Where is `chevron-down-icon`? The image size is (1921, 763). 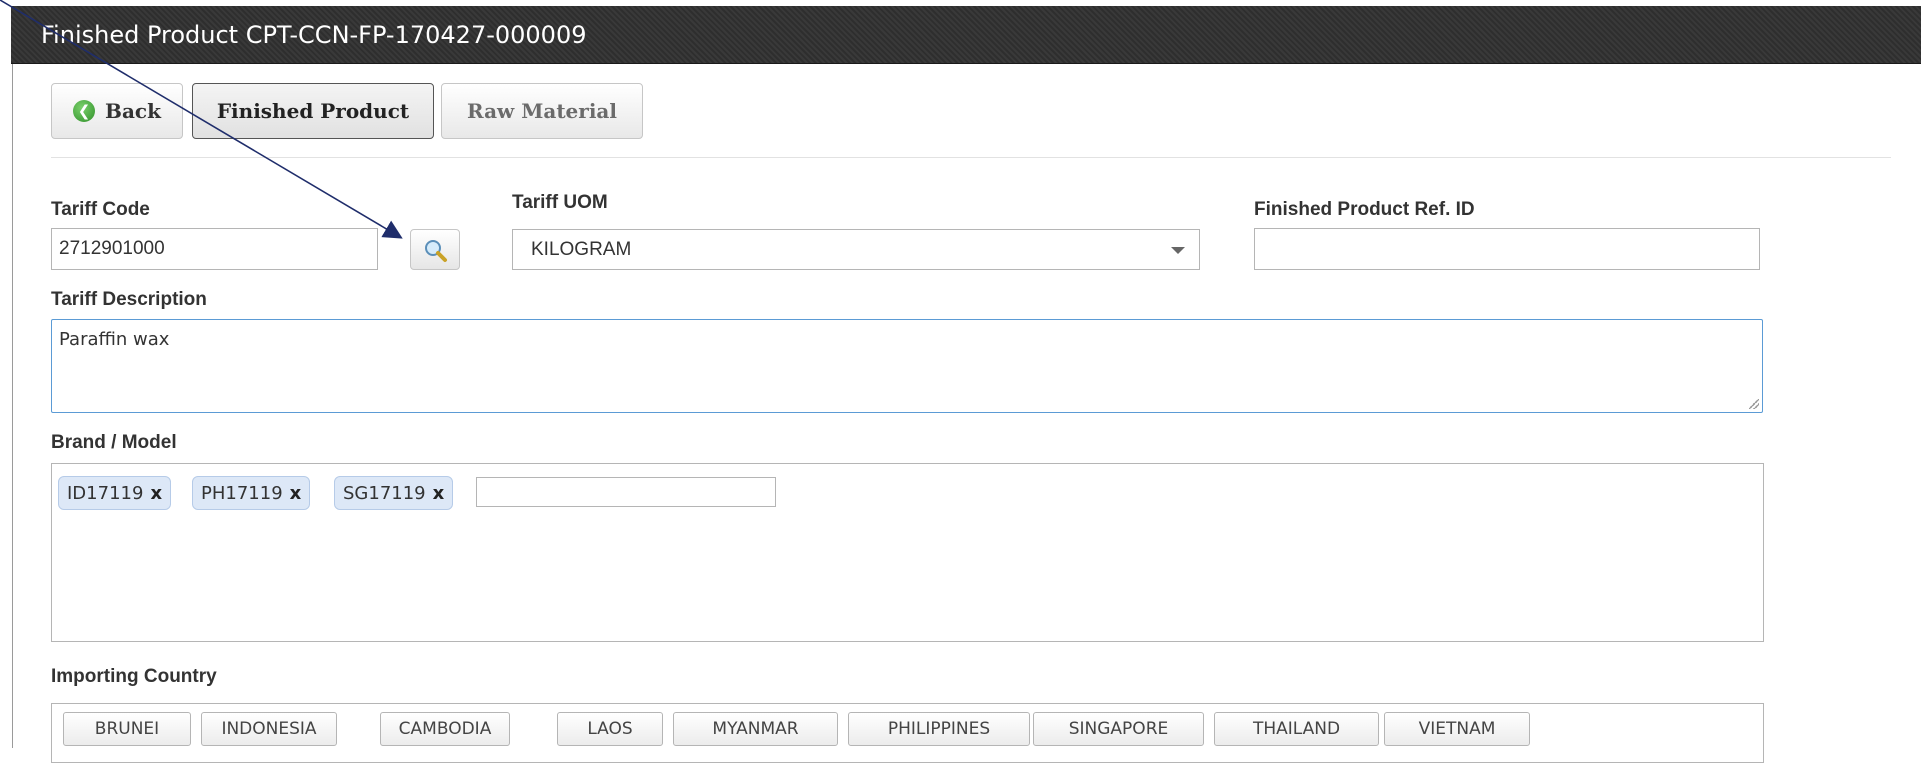
chevron-down-icon is located at coordinates (1178, 250).